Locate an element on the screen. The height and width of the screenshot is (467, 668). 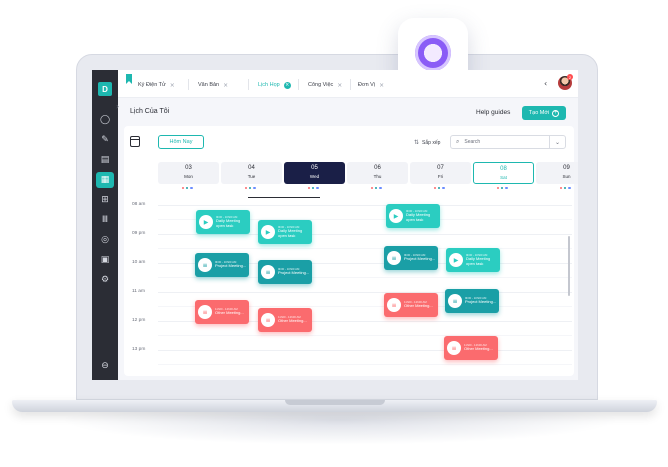
day-header-mon: 03 Mon is located at coordinates (188, 173).